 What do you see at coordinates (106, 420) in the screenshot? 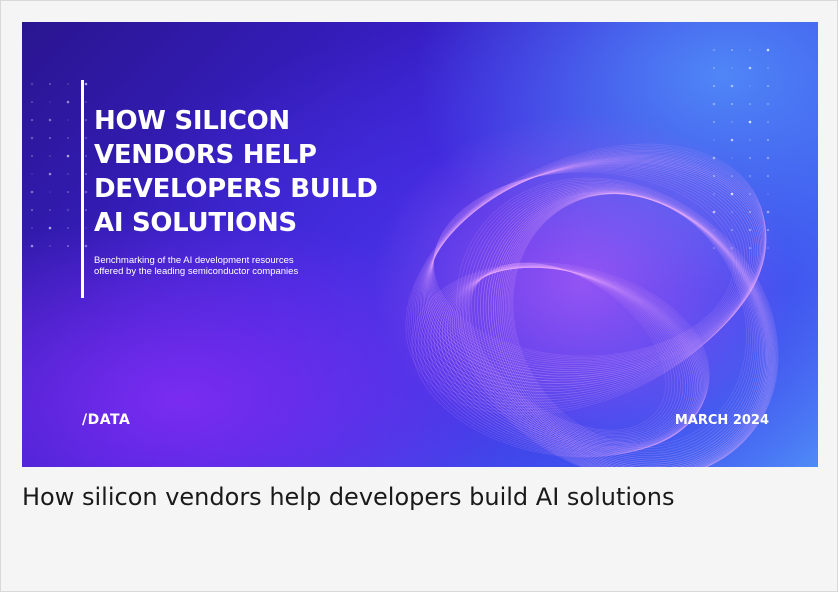
I see `brand-logo: /DATA` at bounding box center [106, 420].